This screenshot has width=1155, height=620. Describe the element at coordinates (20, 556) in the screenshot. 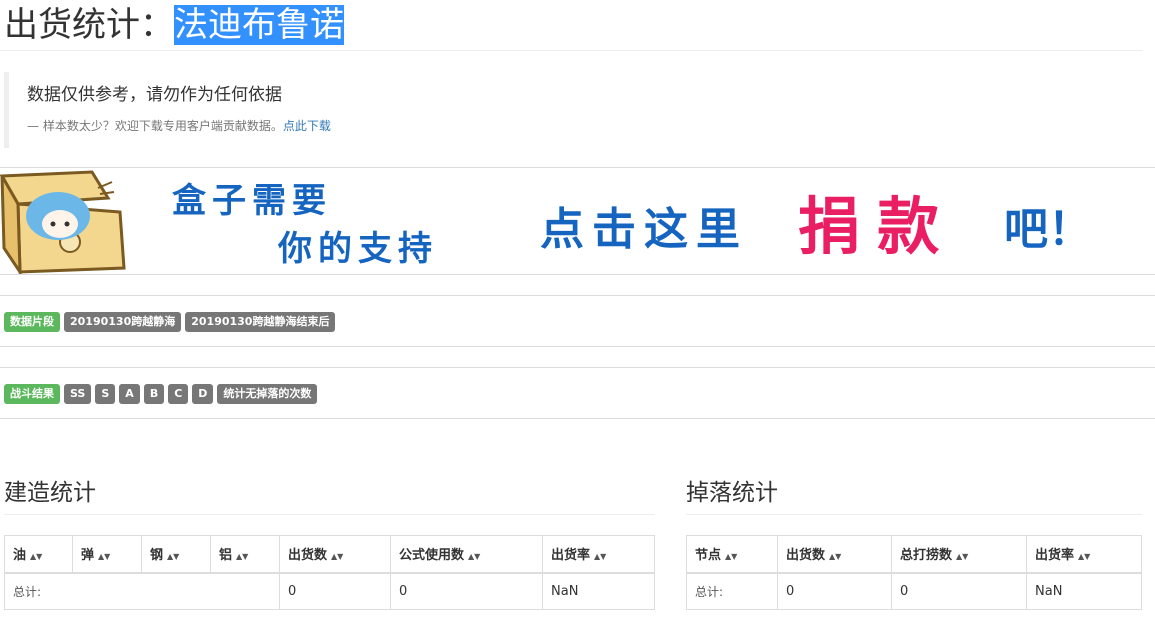

I see `build-col-fuel-label: 油` at that location.